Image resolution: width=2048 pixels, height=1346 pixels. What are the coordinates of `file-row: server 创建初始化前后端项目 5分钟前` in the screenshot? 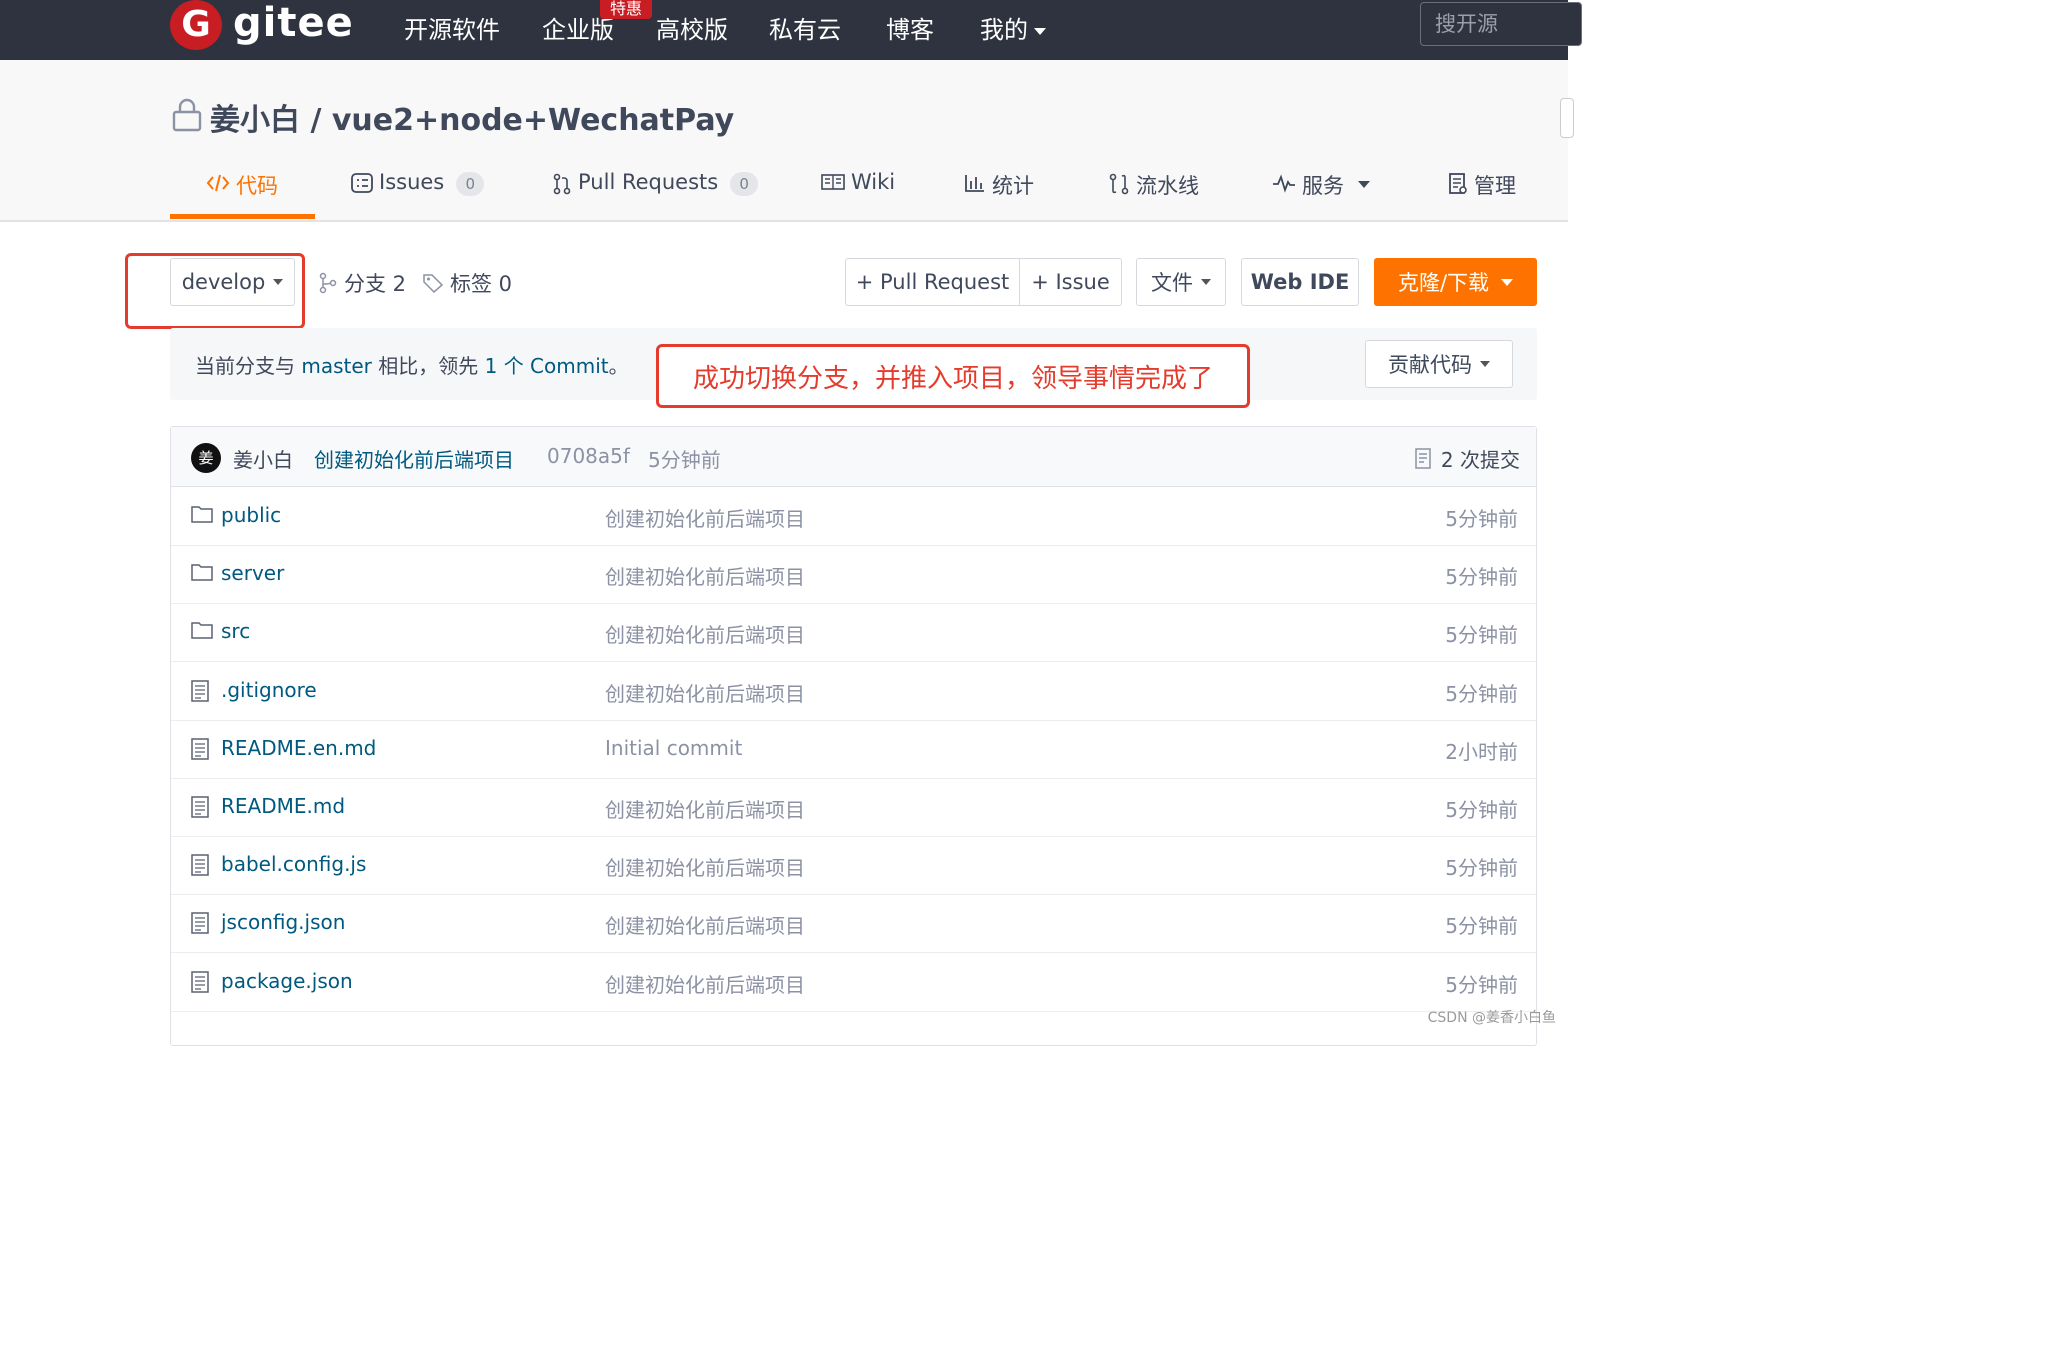 It's located at (853, 575).